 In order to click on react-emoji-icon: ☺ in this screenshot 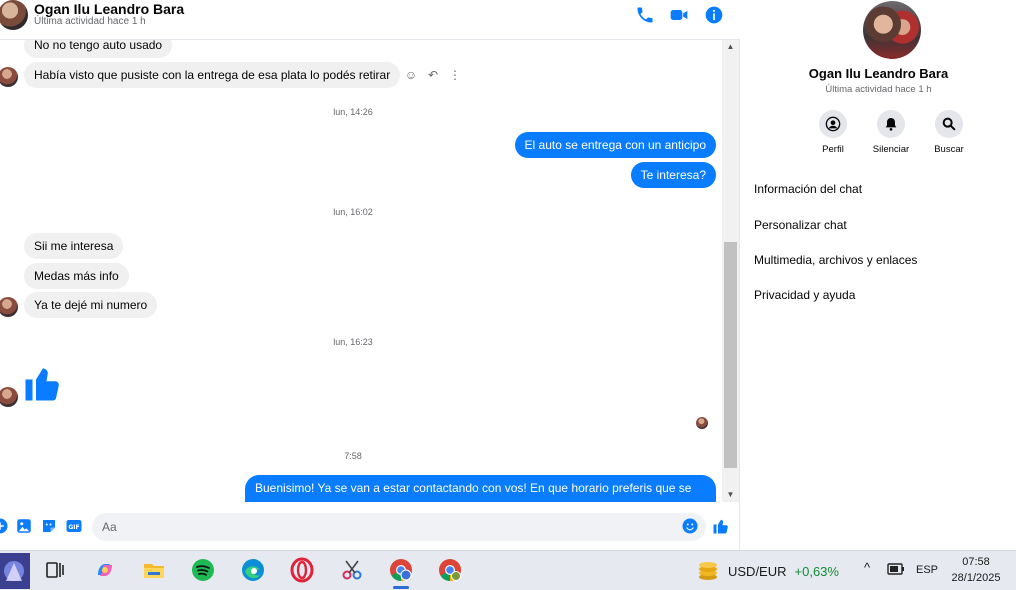, I will do `click(411, 75)`.